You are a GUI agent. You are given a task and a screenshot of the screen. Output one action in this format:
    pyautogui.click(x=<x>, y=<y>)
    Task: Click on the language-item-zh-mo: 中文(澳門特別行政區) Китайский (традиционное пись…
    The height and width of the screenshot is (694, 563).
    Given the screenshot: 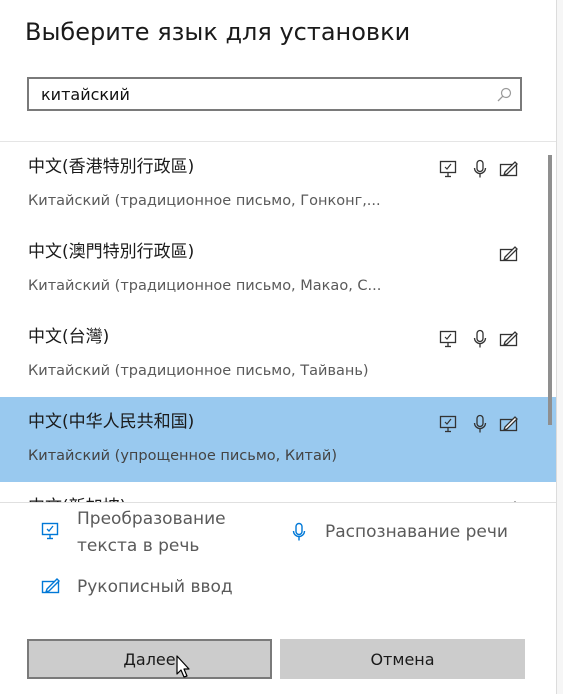 What is the action you would take?
    pyautogui.click(x=278, y=269)
    